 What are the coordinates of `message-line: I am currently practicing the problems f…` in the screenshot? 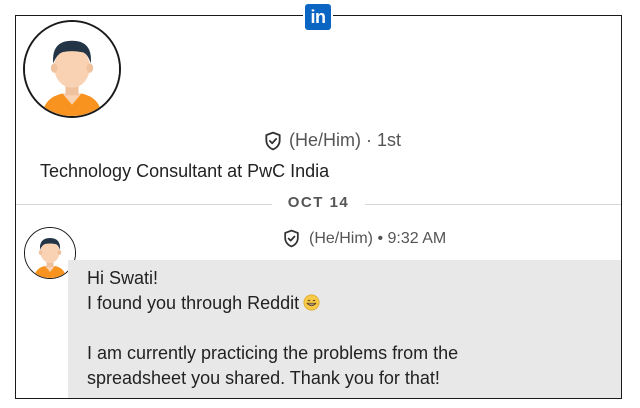 It's located at (273, 353).